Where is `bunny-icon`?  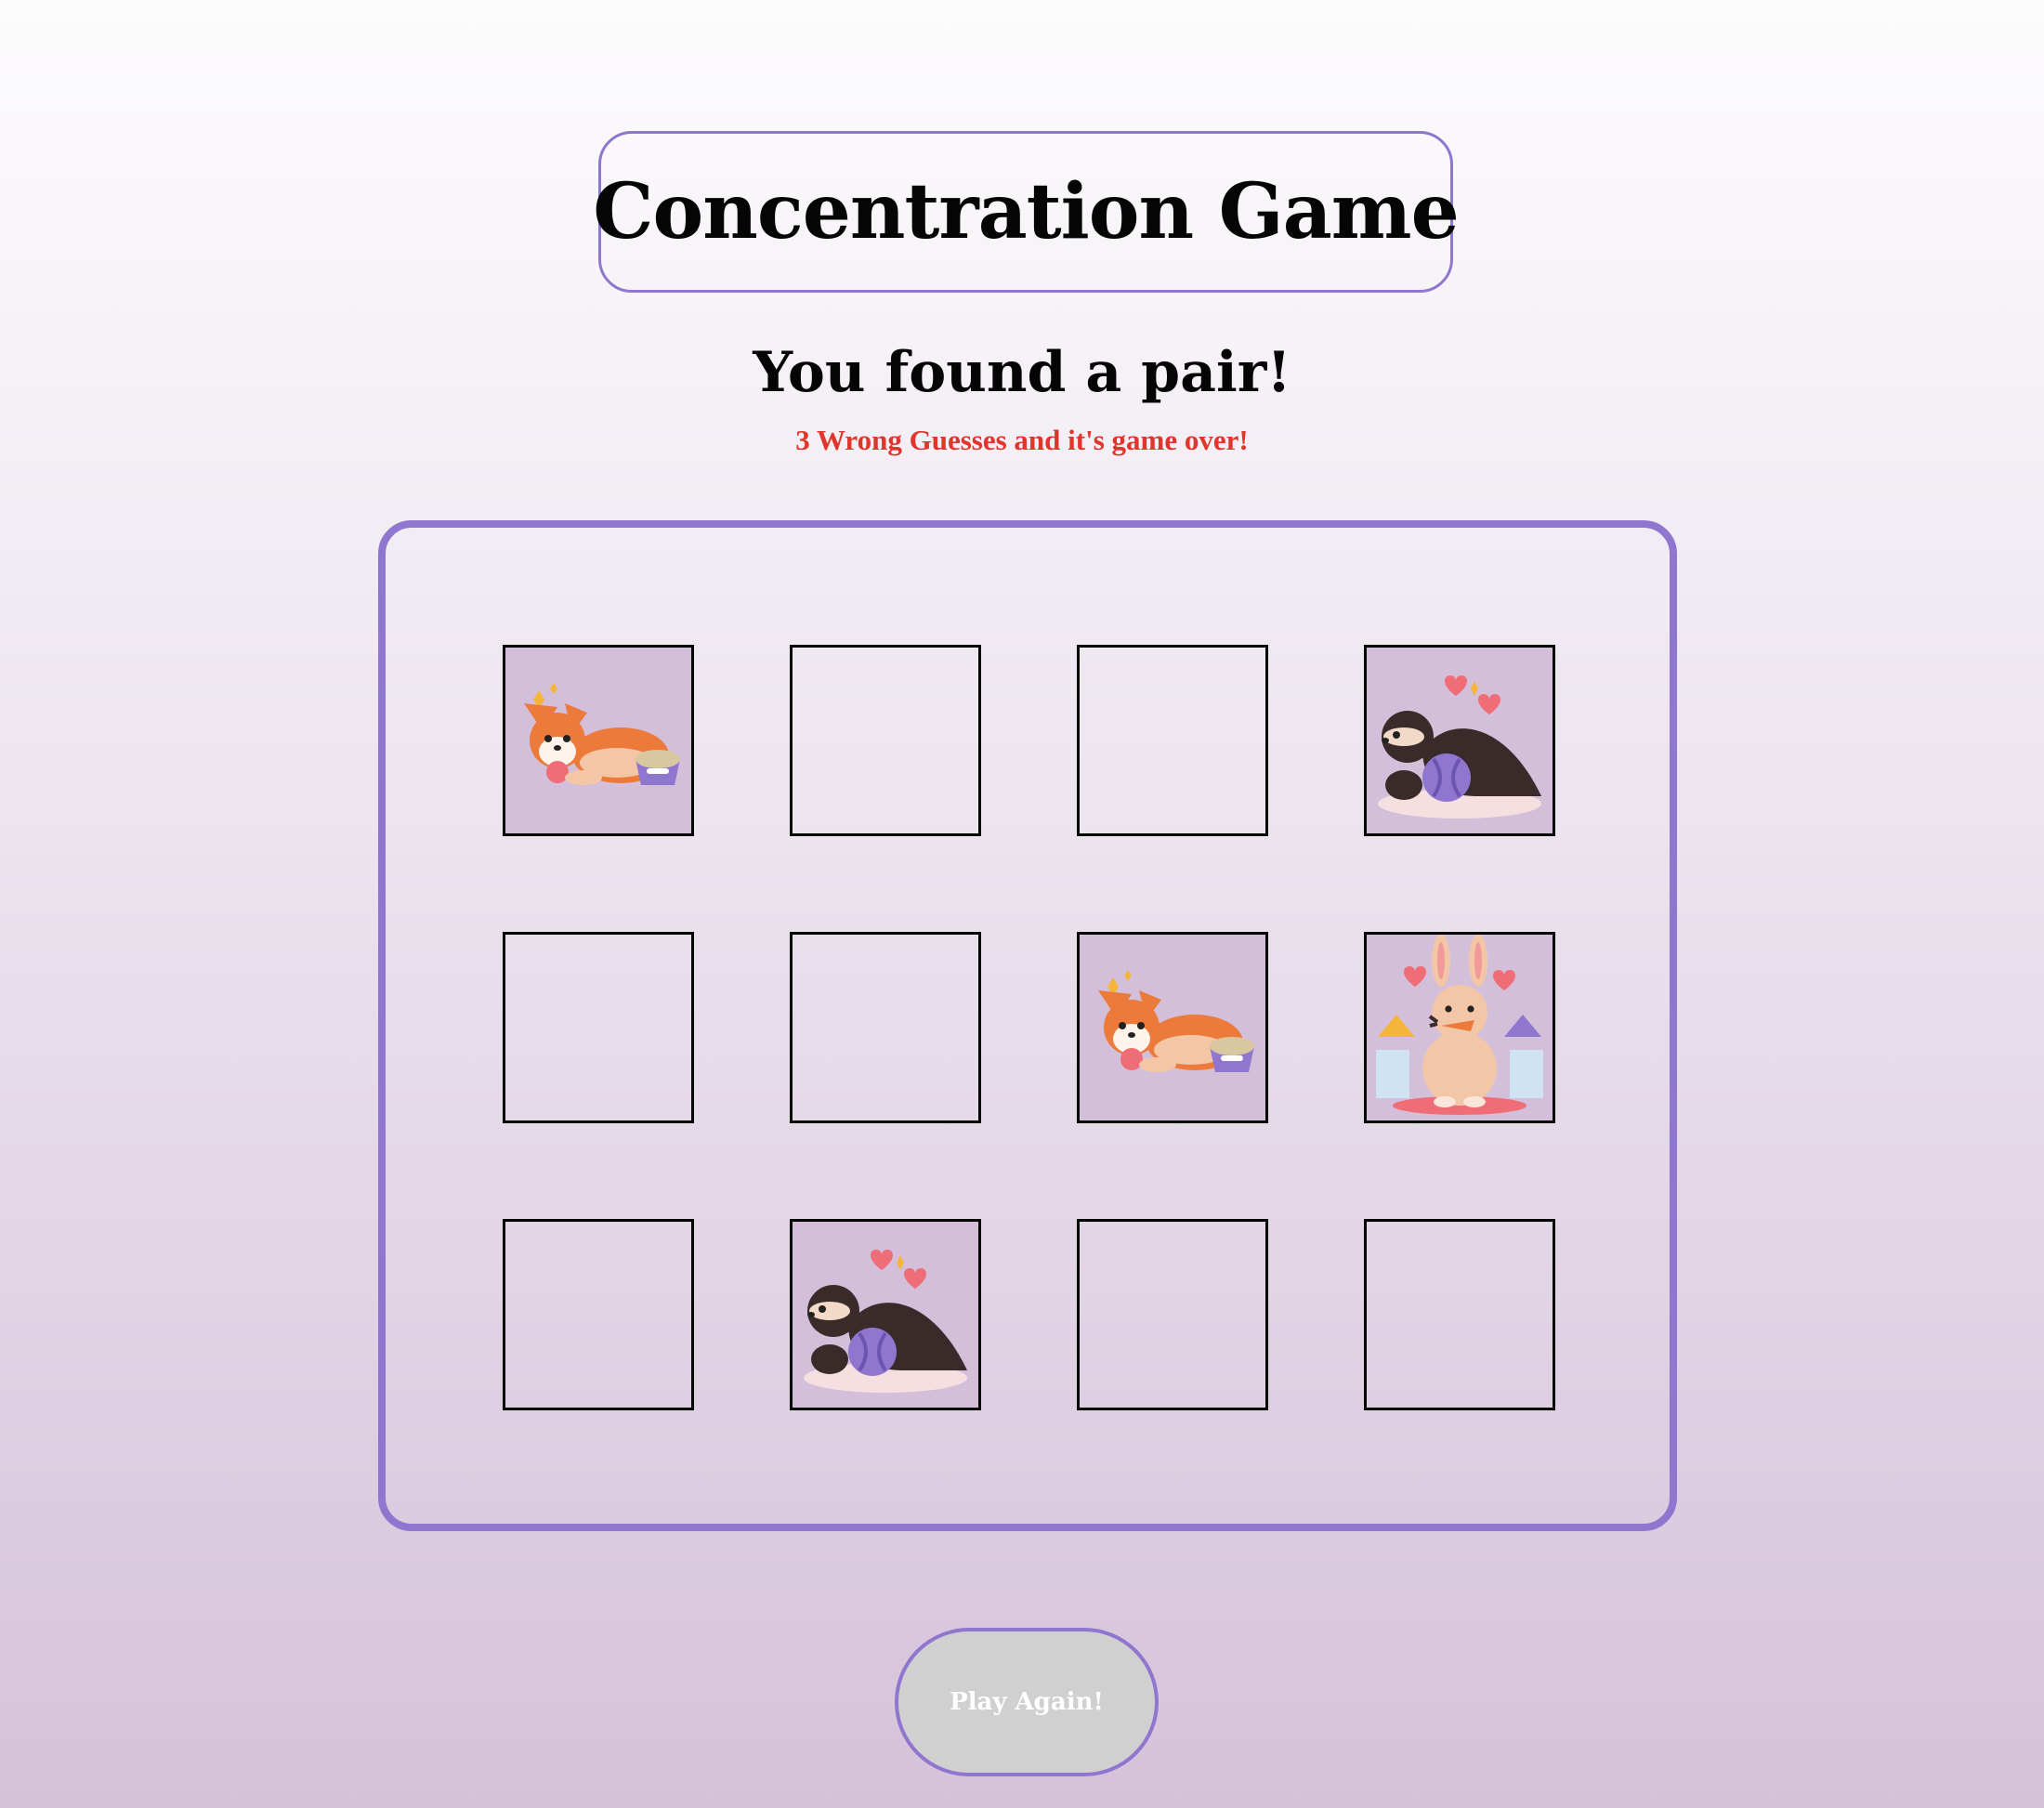
bunny-icon is located at coordinates (1460, 1027).